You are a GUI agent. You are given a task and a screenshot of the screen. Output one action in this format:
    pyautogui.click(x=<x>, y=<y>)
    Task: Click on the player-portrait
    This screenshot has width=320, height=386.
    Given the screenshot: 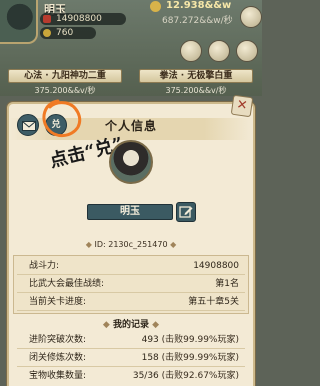 What is the action you would take?
    pyautogui.click(x=131, y=162)
    